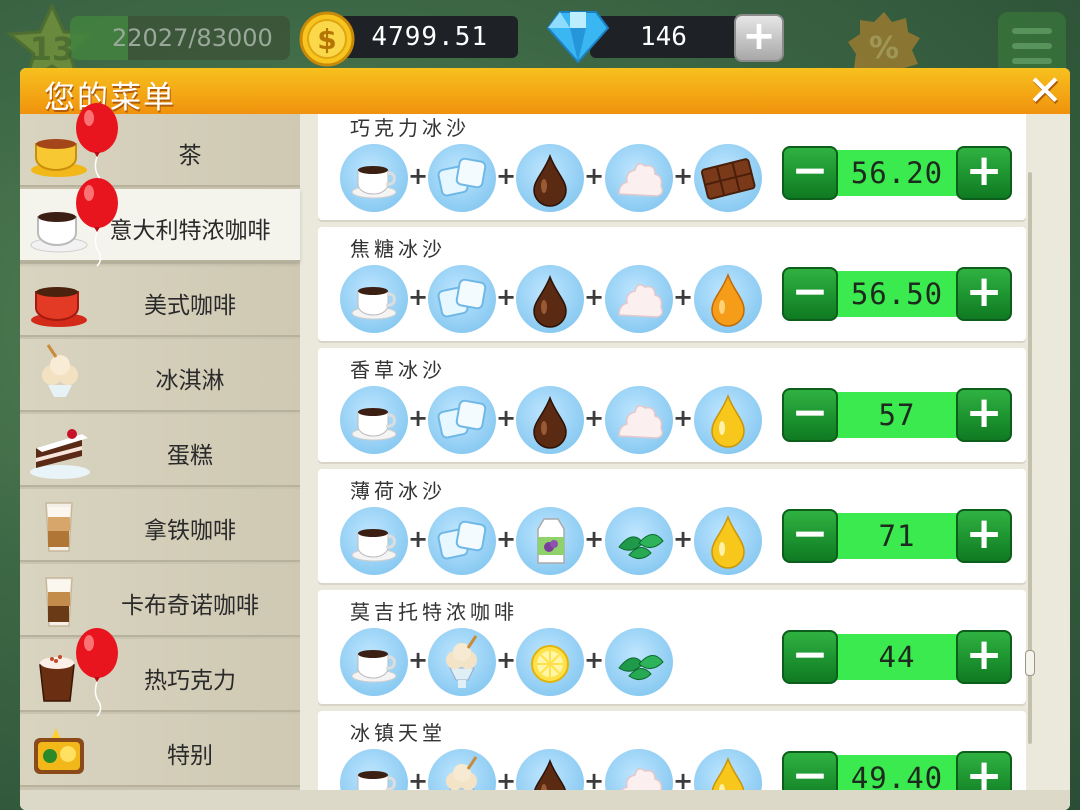 The height and width of the screenshot is (810, 1080). What do you see at coordinates (897, 173) in the screenshot?
I see `price-stepper: 56.20− +` at bounding box center [897, 173].